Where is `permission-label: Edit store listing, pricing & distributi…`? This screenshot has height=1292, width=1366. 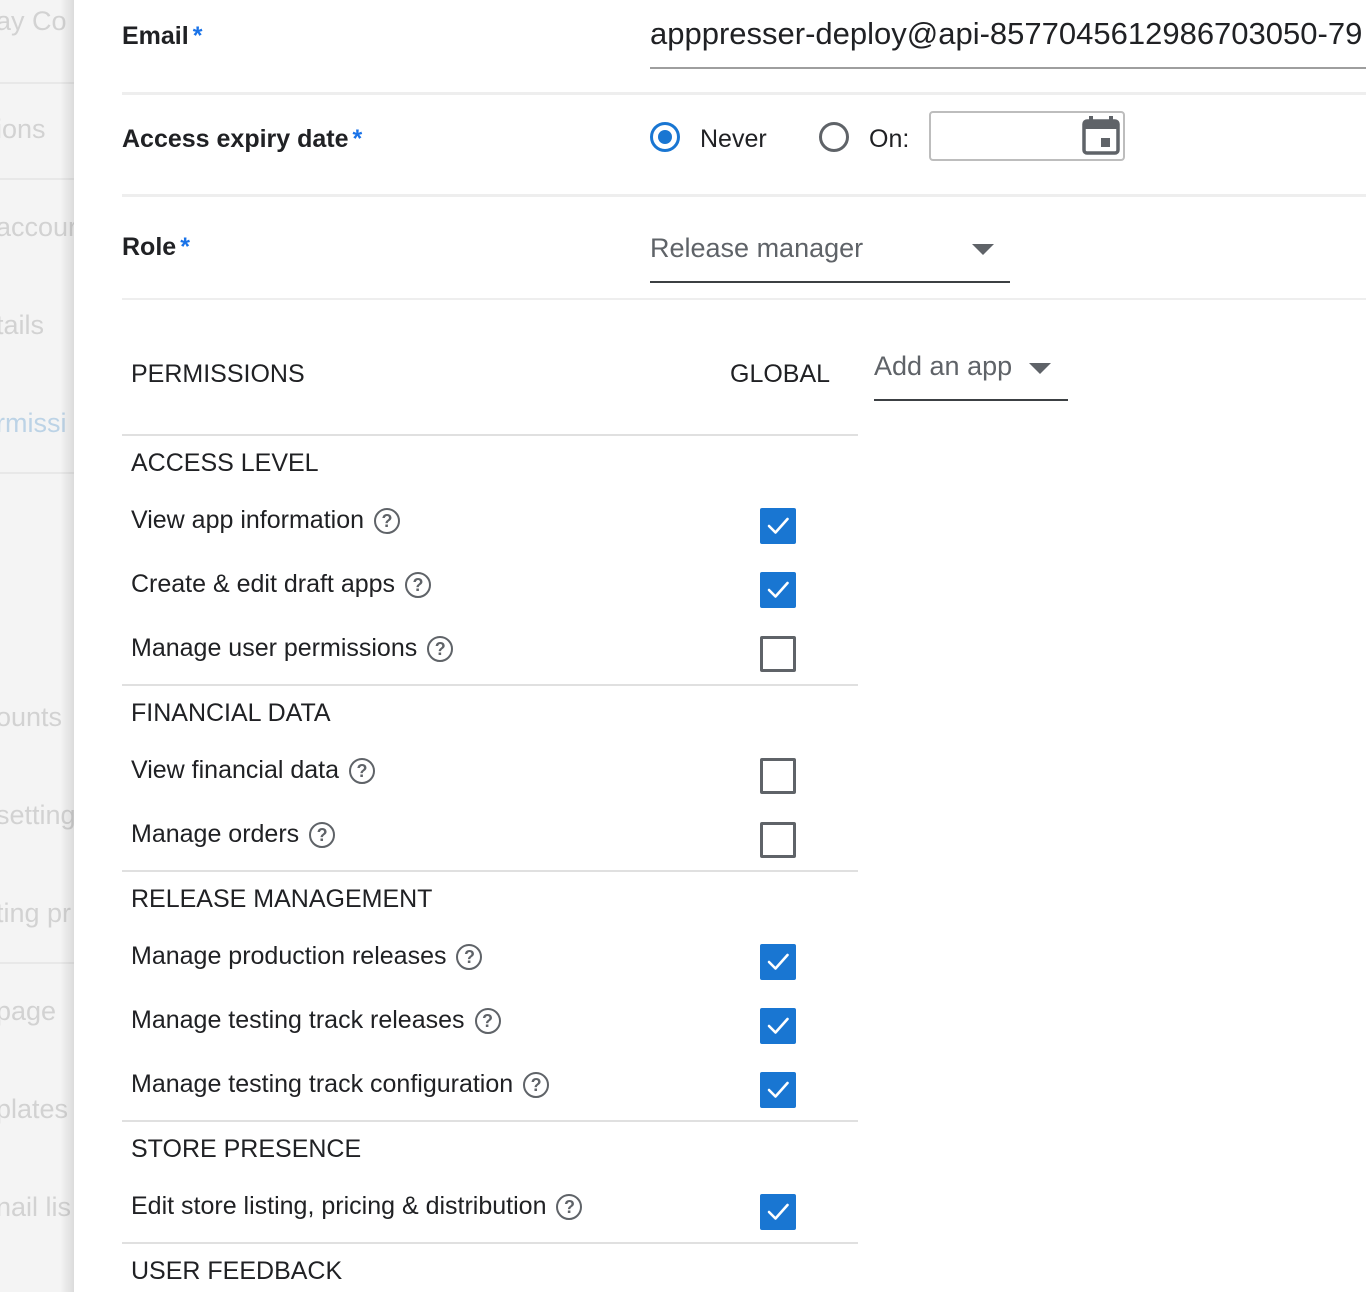 permission-label: Edit store listing, pricing & distributi… is located at coordinates (357, 1206).